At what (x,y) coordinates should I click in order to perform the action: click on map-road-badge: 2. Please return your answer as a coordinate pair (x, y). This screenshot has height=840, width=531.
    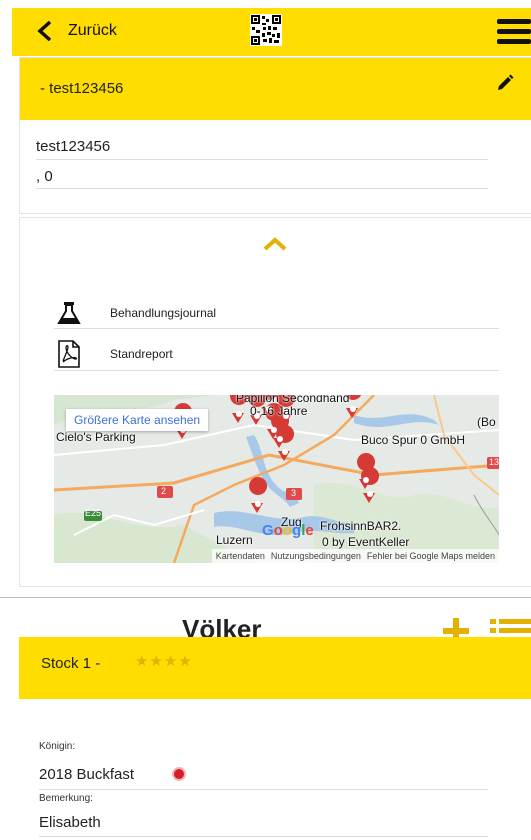
    Looking at the image, I should click on (164, 491).